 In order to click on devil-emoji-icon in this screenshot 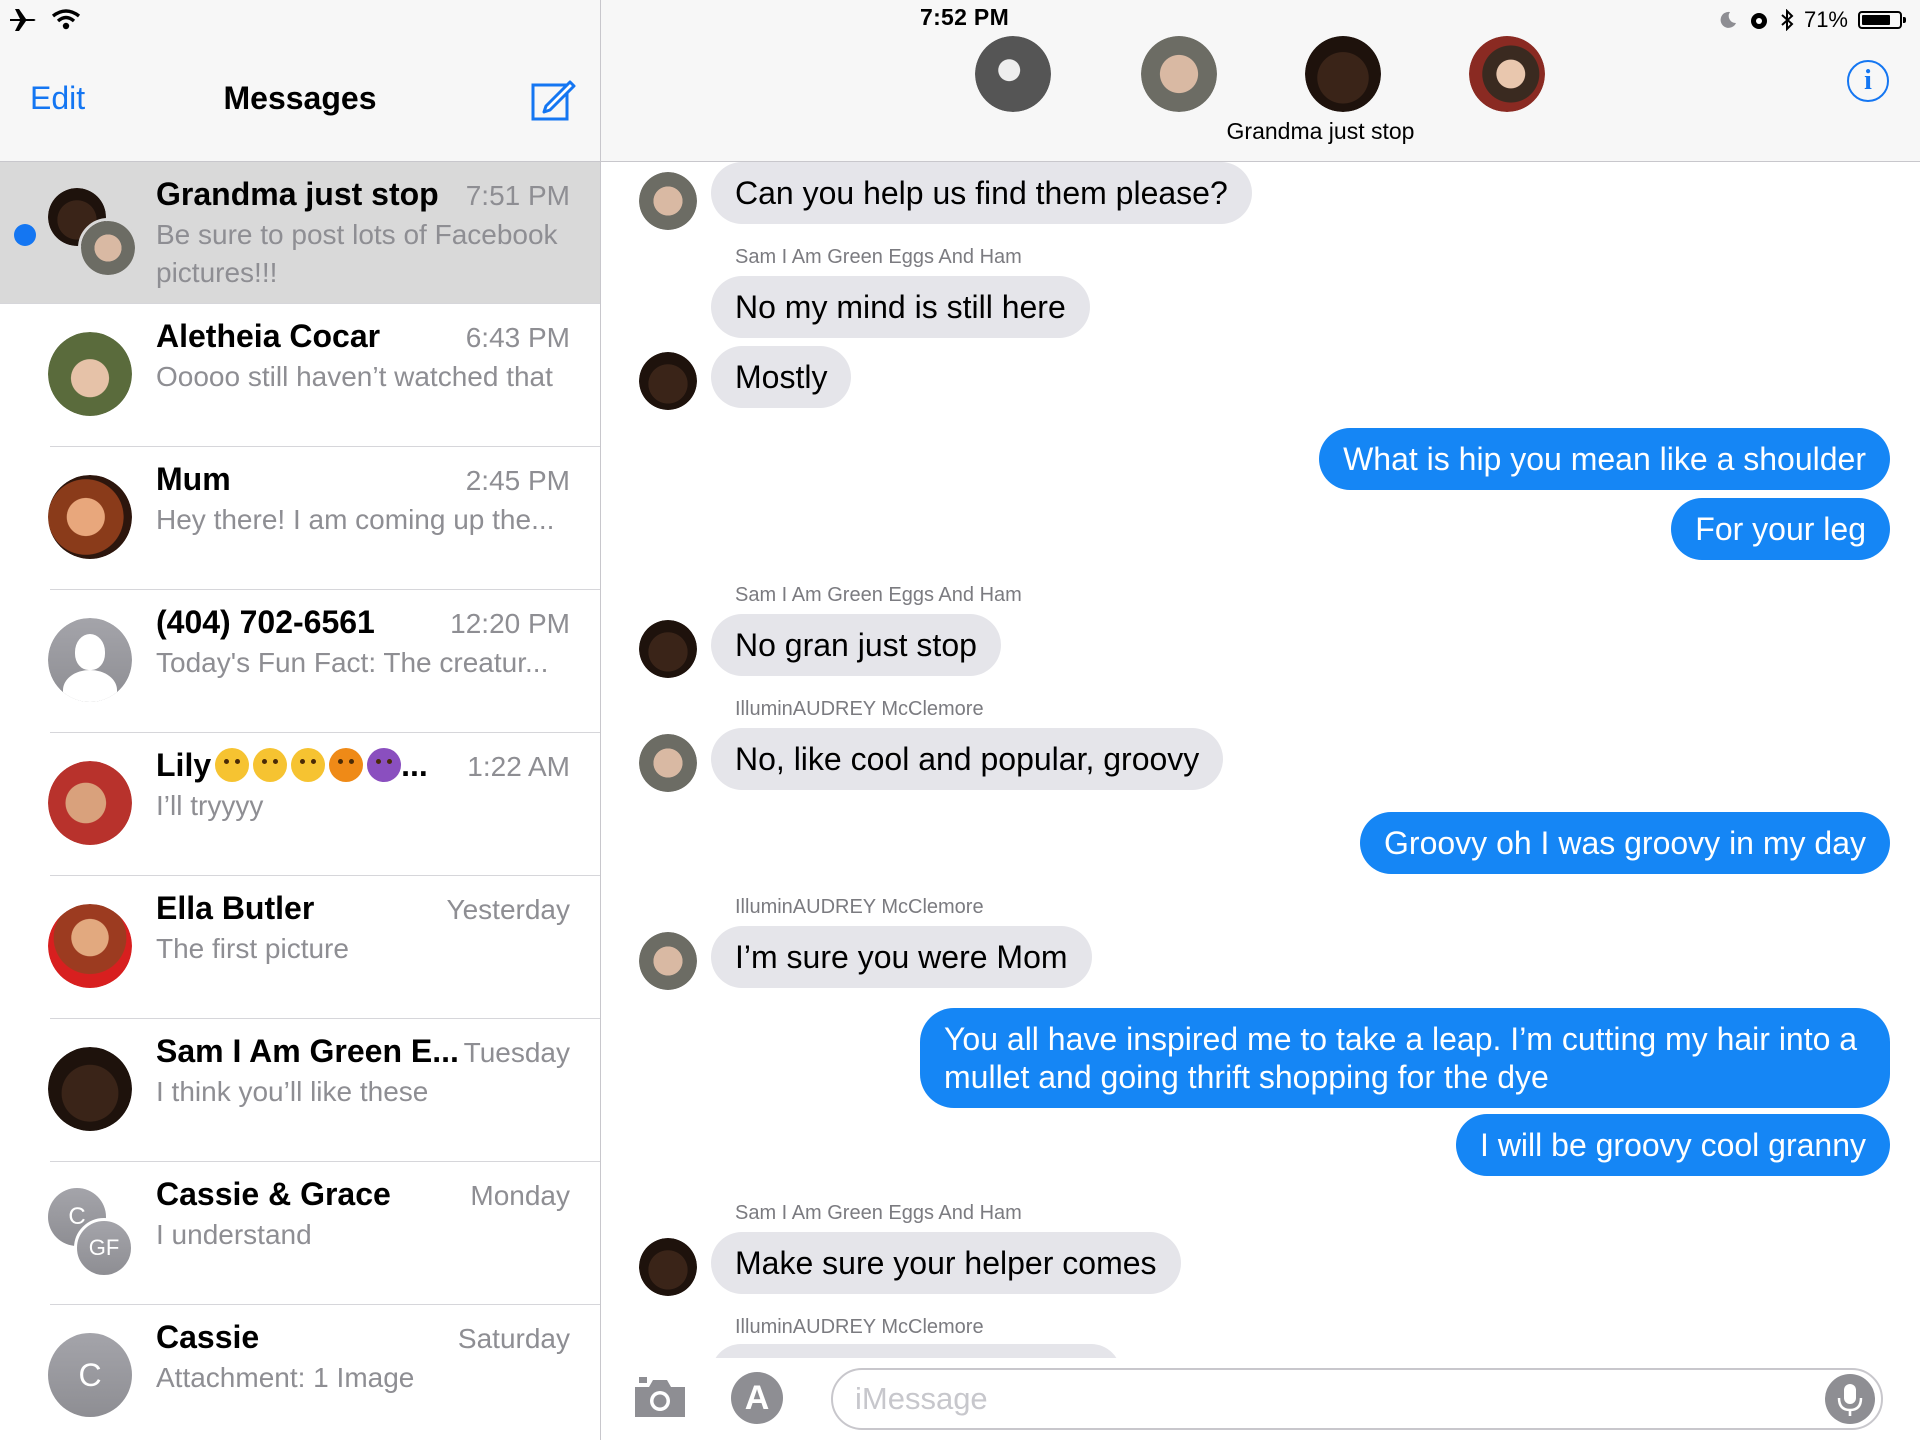, I will do `click(384, 765)`.